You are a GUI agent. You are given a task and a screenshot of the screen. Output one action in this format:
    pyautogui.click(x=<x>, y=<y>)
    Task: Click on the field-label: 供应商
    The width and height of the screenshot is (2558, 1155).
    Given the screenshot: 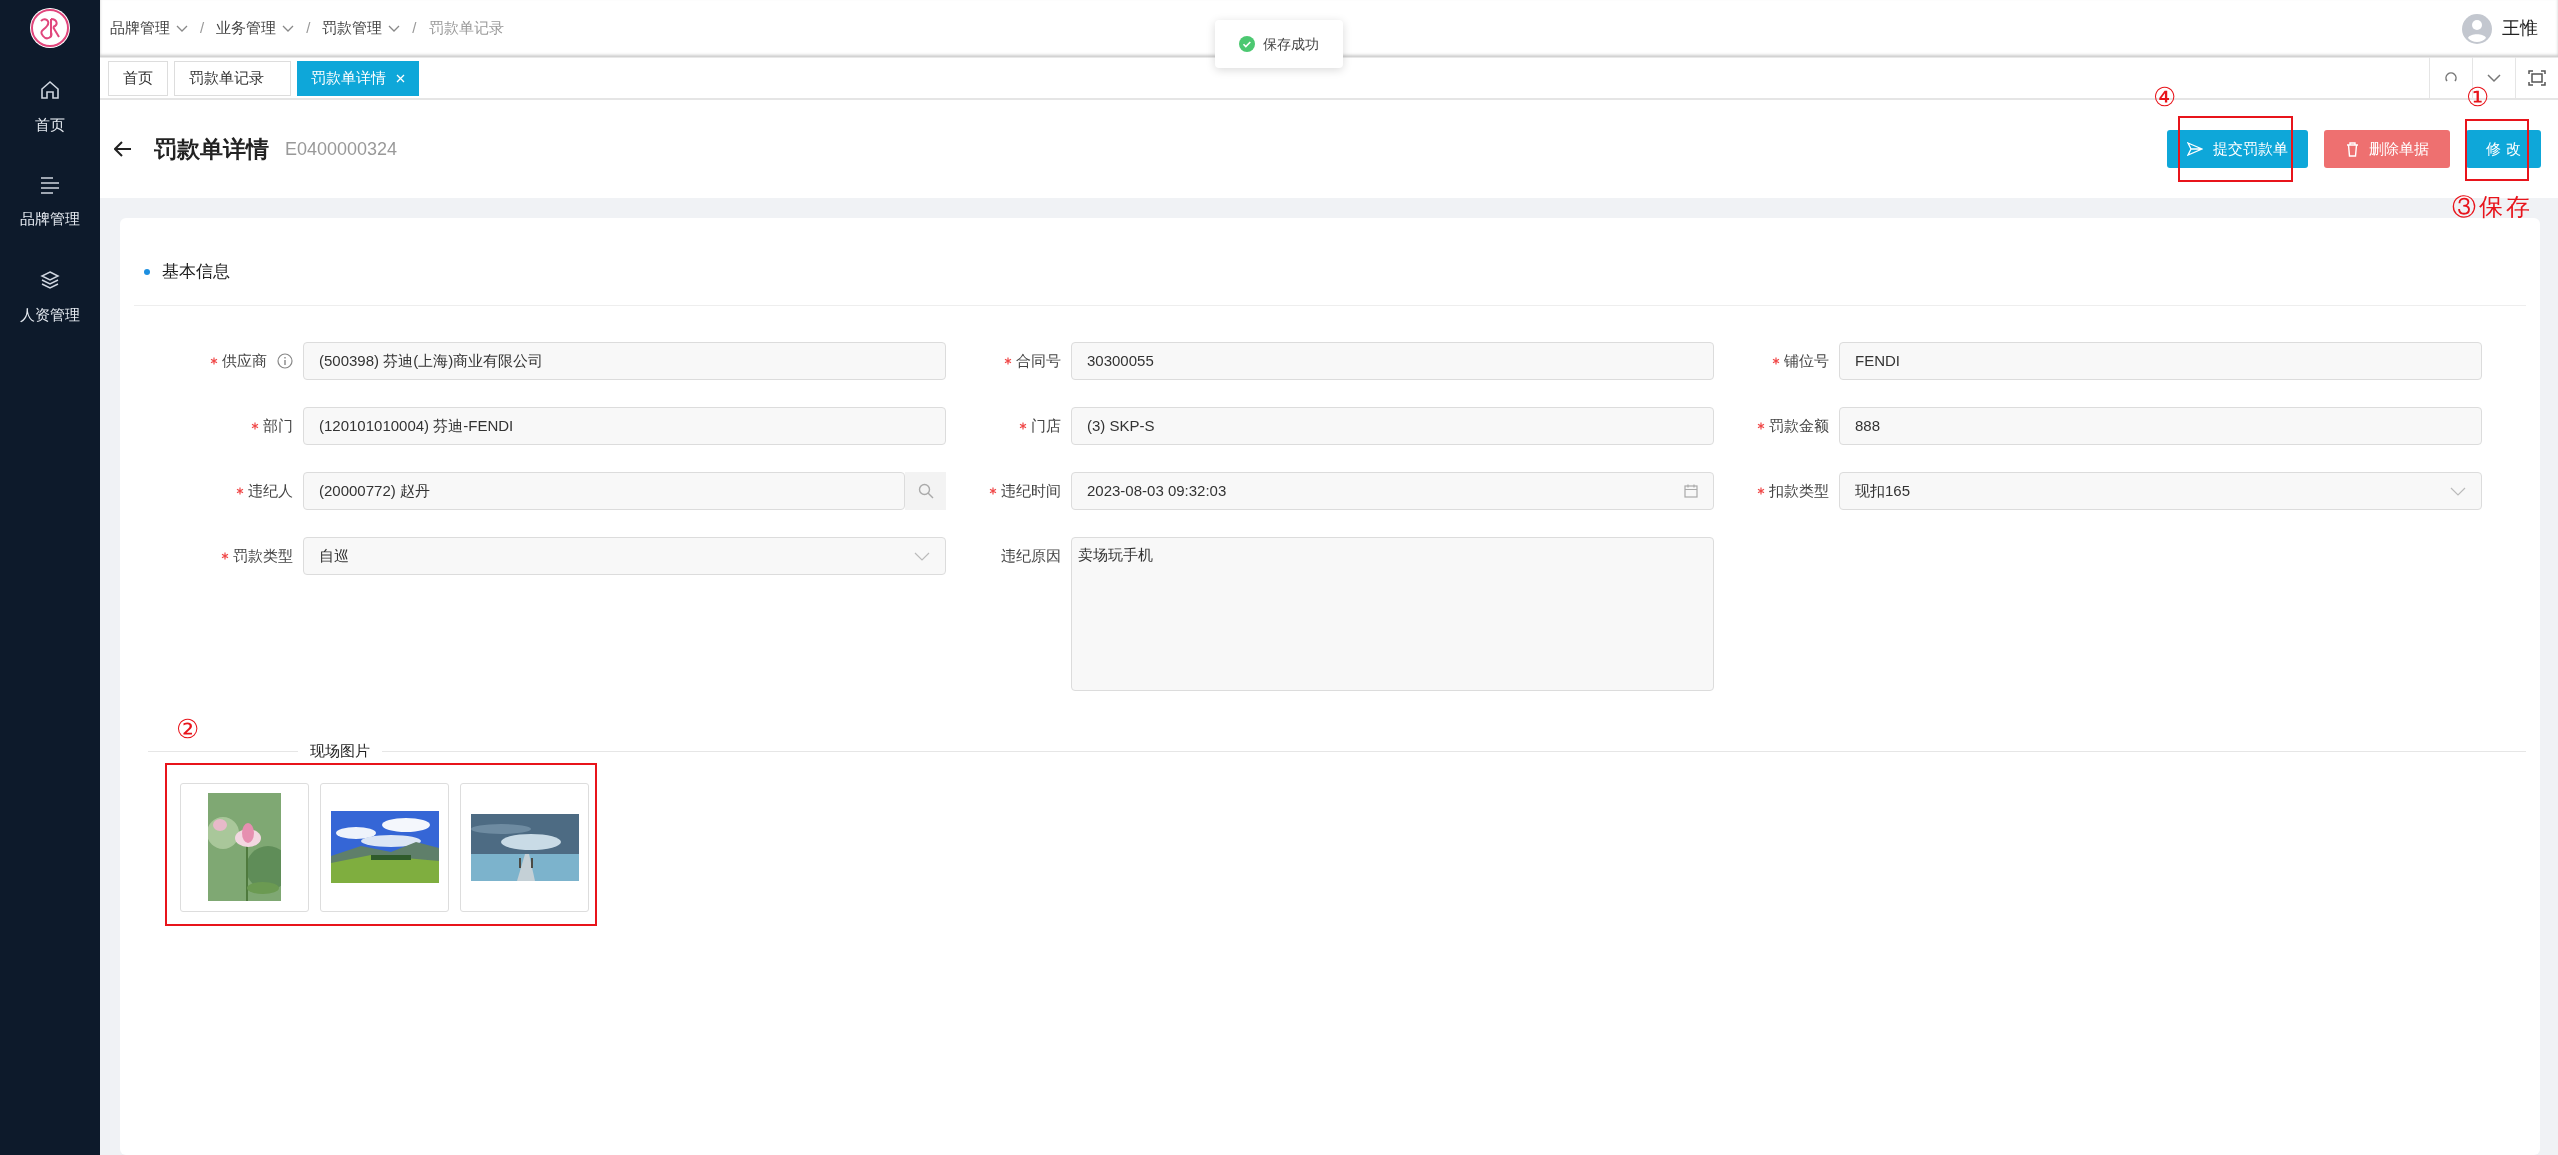 What is the action you would take?
    pyautogui.click(x=244, y=360)
    